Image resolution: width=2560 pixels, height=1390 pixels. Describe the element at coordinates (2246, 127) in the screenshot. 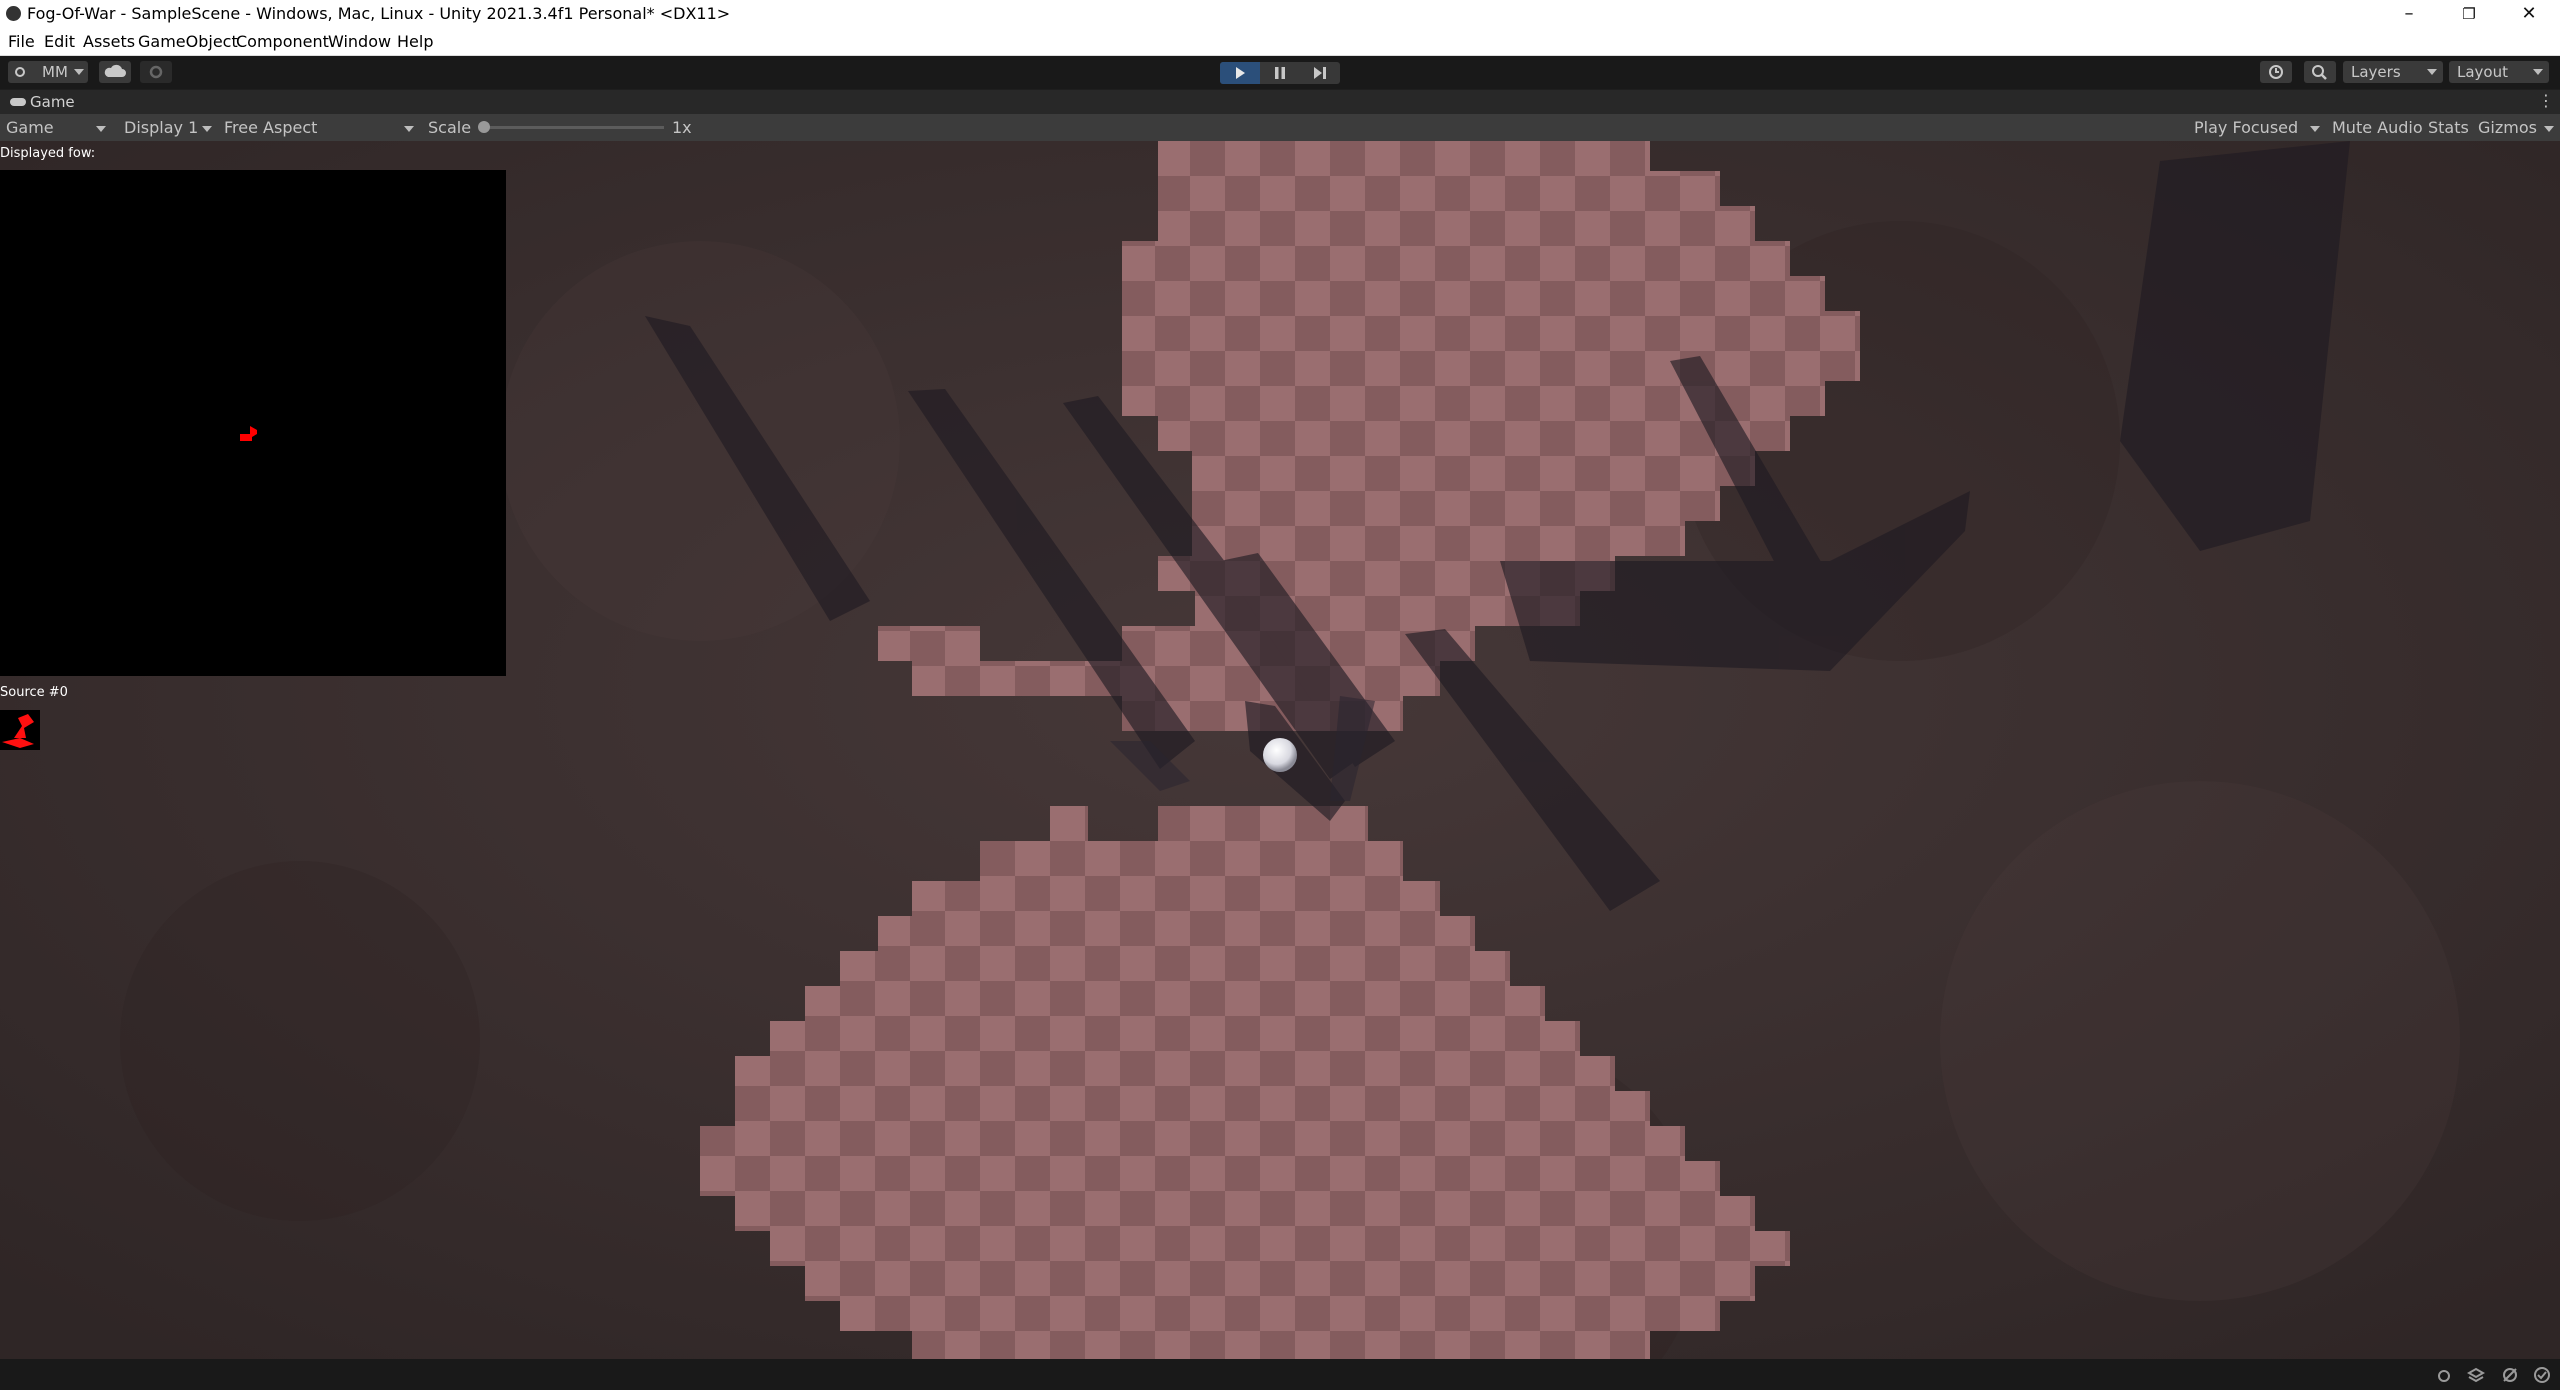

I see `play-mode-value: Play Focused` at that location.